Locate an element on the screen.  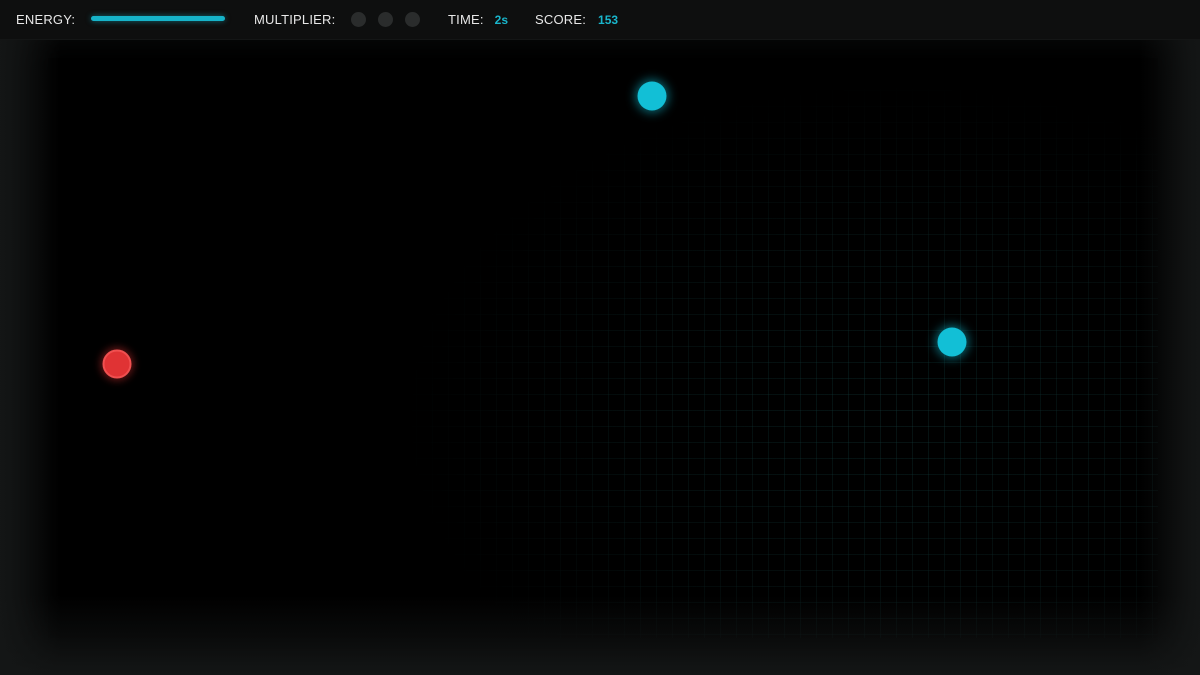
energy-bar-fill is located at coordinates (158, 18).